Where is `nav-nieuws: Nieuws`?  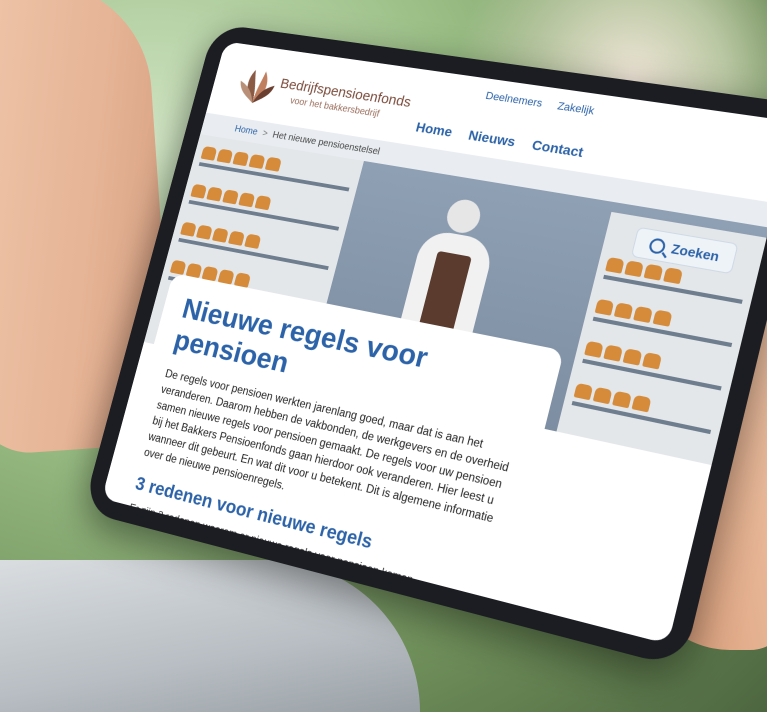 nav-nieuws: Nieuws is located at coordinates (492, 138).